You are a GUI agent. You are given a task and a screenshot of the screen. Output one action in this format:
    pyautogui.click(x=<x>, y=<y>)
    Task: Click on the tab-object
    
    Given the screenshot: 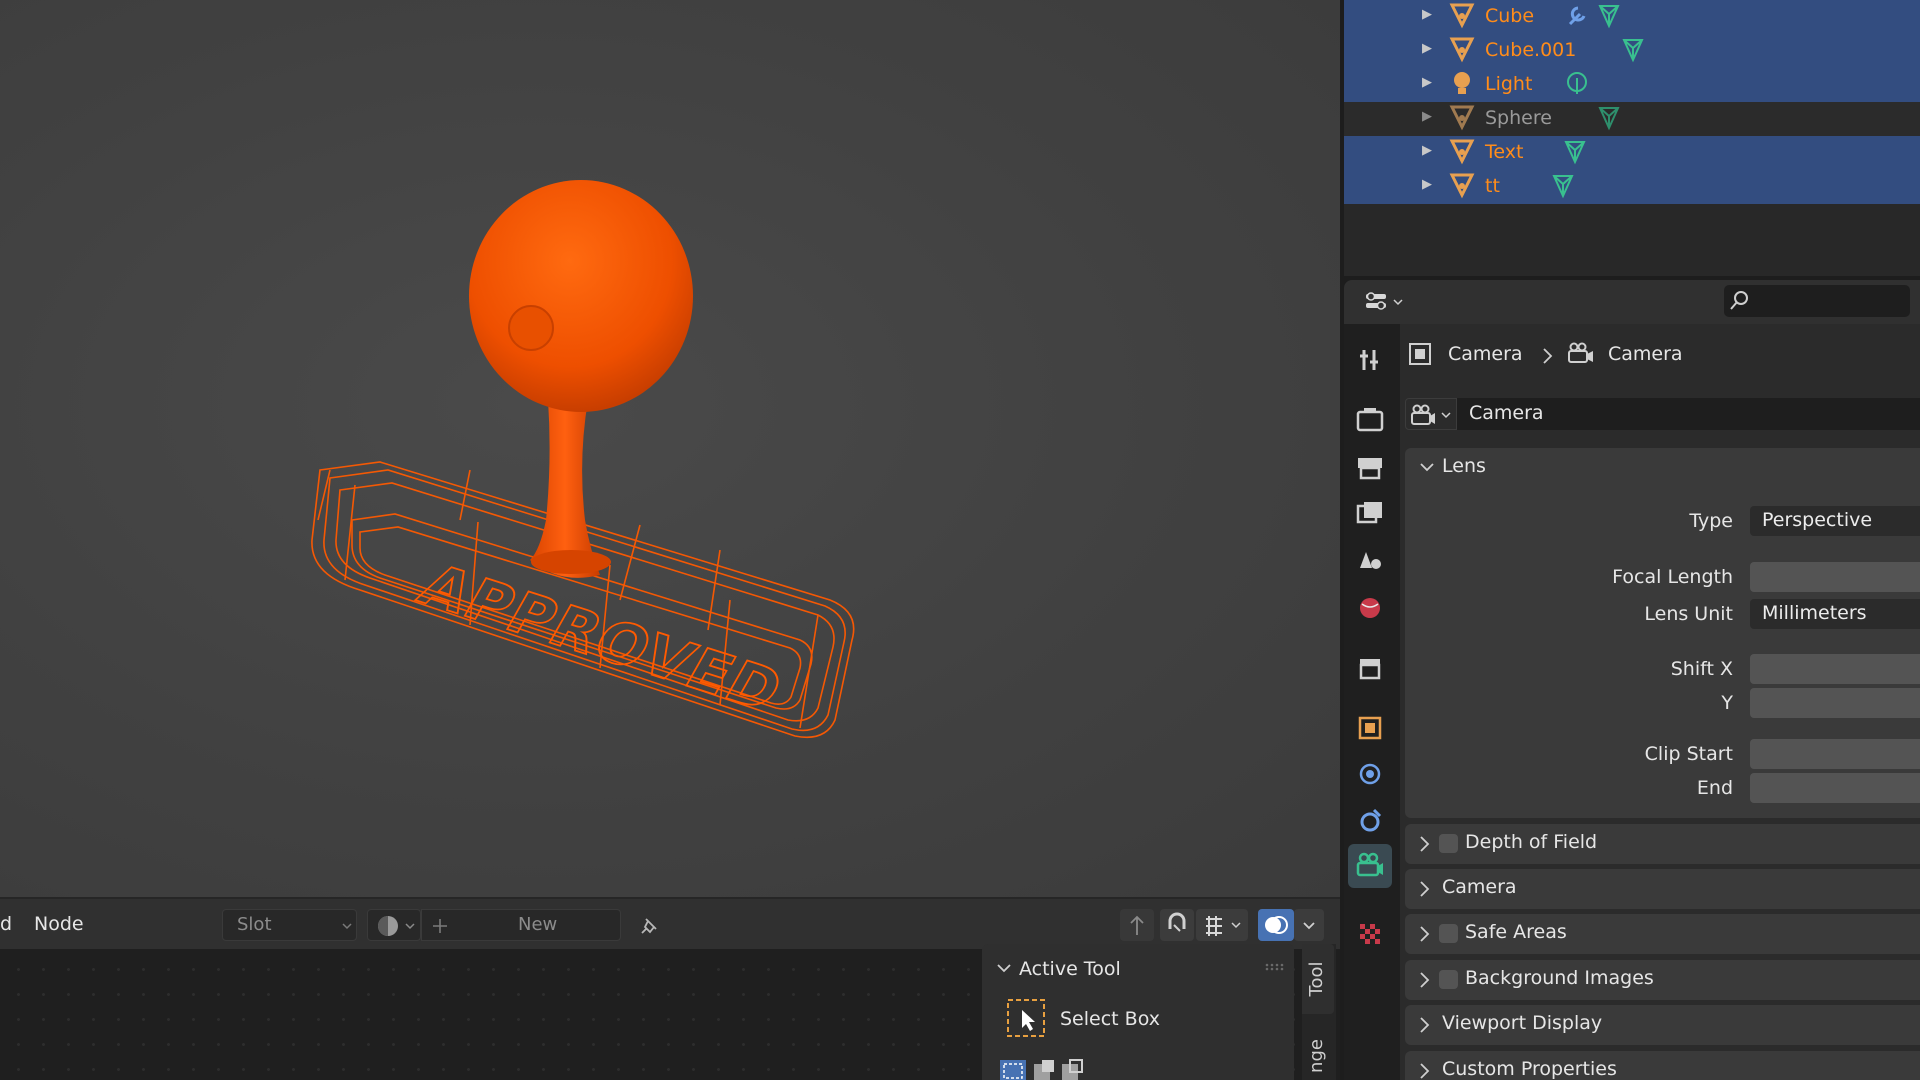 What is the action you would take?
    pyautogui.click(x=1370, y=728)
    